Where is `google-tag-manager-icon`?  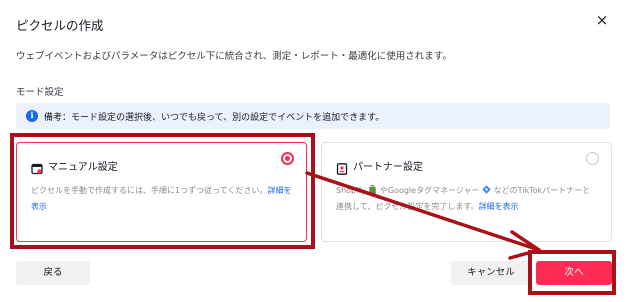
google-tag-manager-icon is located at coordinates (486, 189).